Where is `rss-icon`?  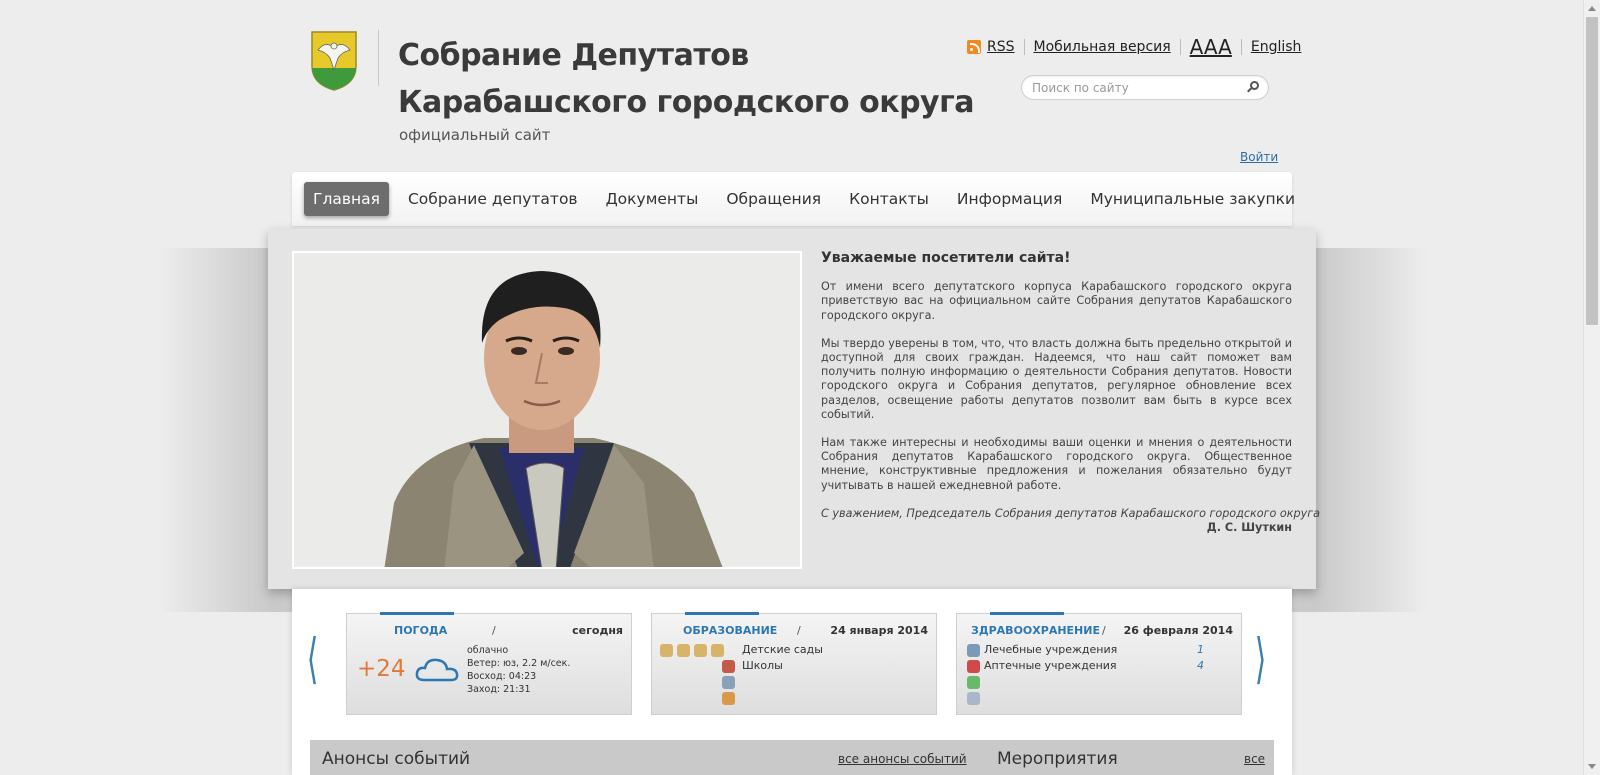
rss-icon is located at coordinates (974, 47).